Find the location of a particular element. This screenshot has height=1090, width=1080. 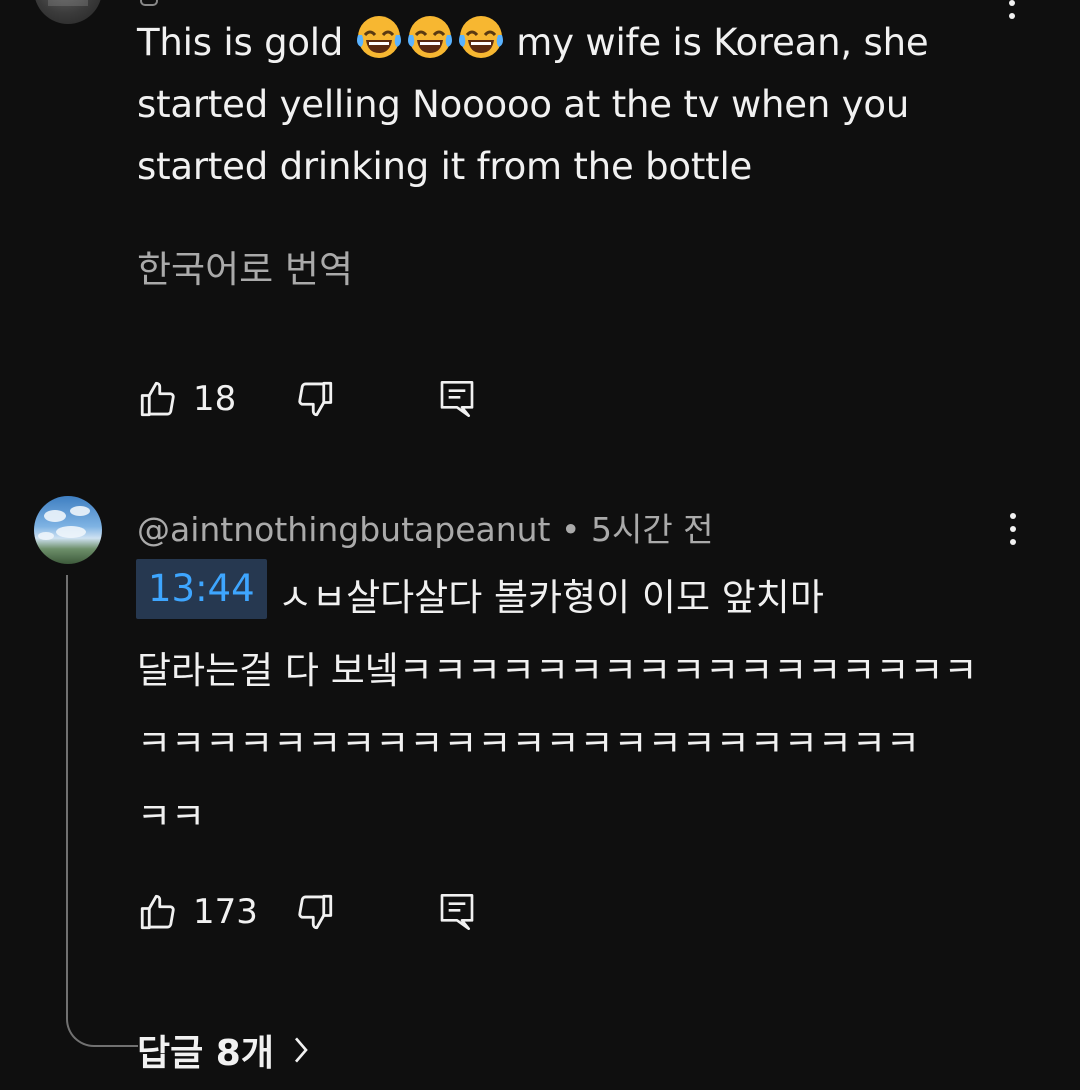

like-button: 18 is located at coordinates (186, 399).